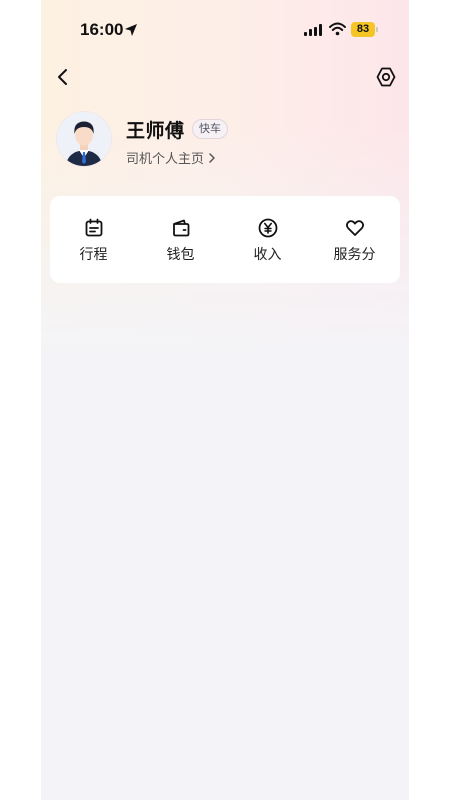  I want to click on chevron-left-icon, so click(62, 77).